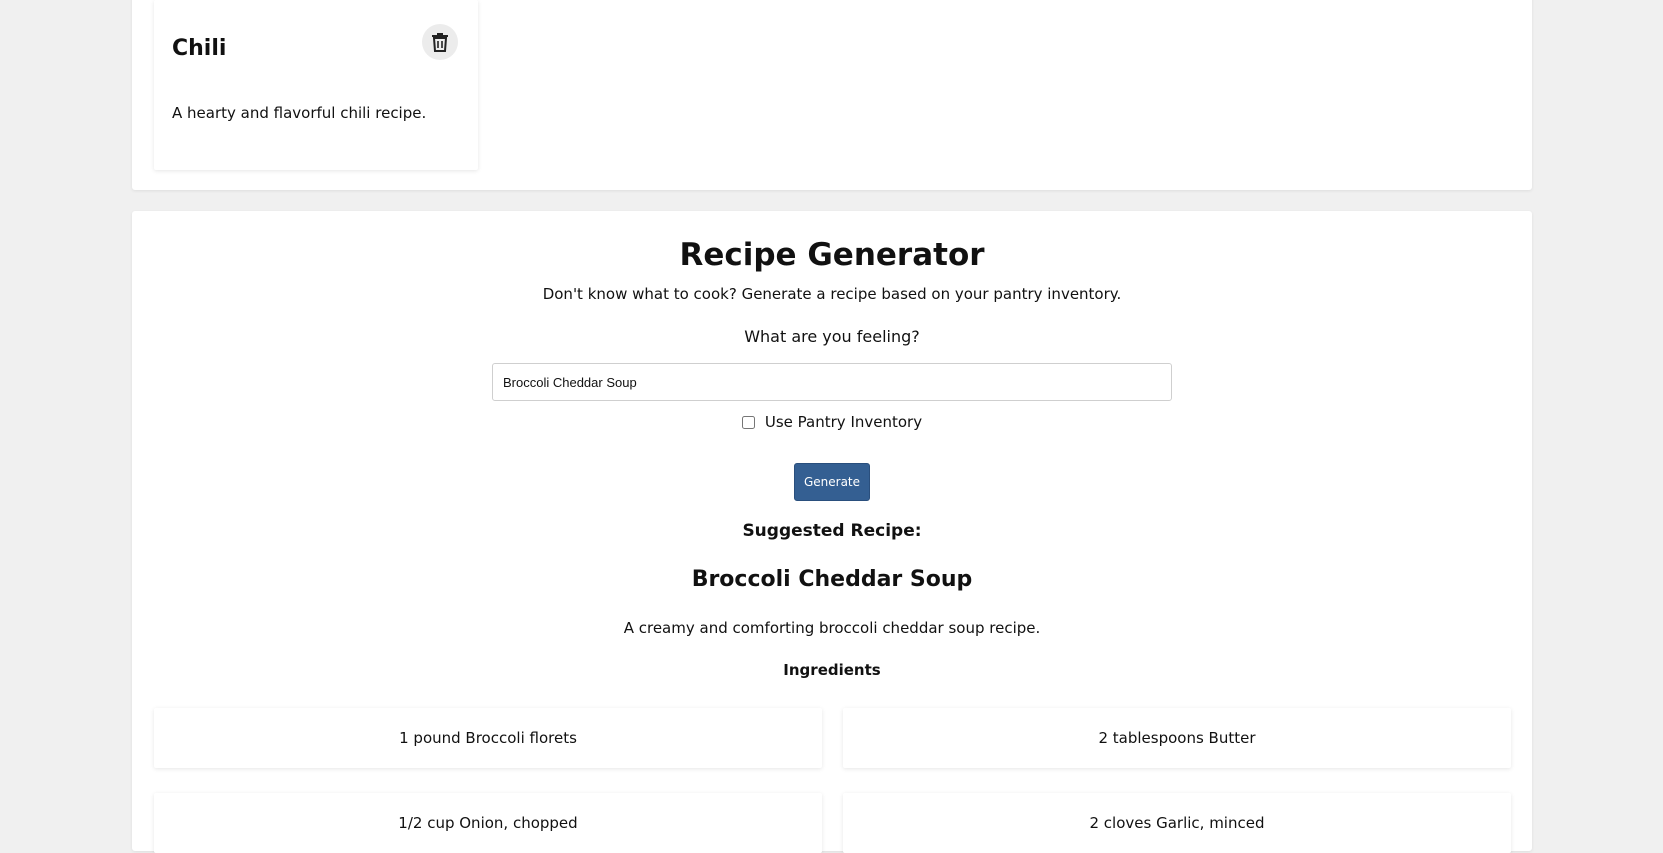  Describe the element at coordinates (1177, 823) in the screenshot. I see `ingredient-card: 2 cloves Garlic, minced` at that location.